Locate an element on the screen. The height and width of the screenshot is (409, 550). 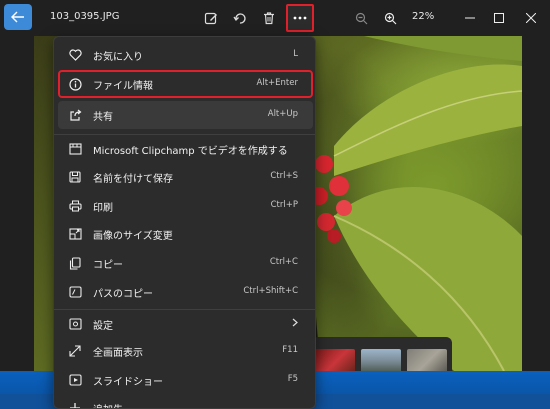
menu-item-slideshow: スライドショー F5 is located at coordinates (185, 380).